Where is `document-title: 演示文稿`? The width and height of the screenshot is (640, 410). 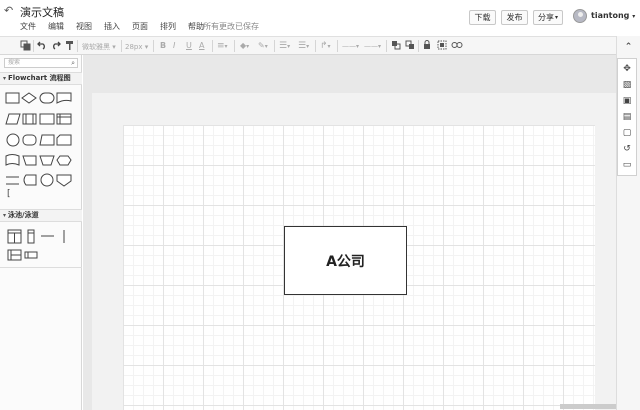
document-title: 演示文稿 is located at coordinates (42, 12).